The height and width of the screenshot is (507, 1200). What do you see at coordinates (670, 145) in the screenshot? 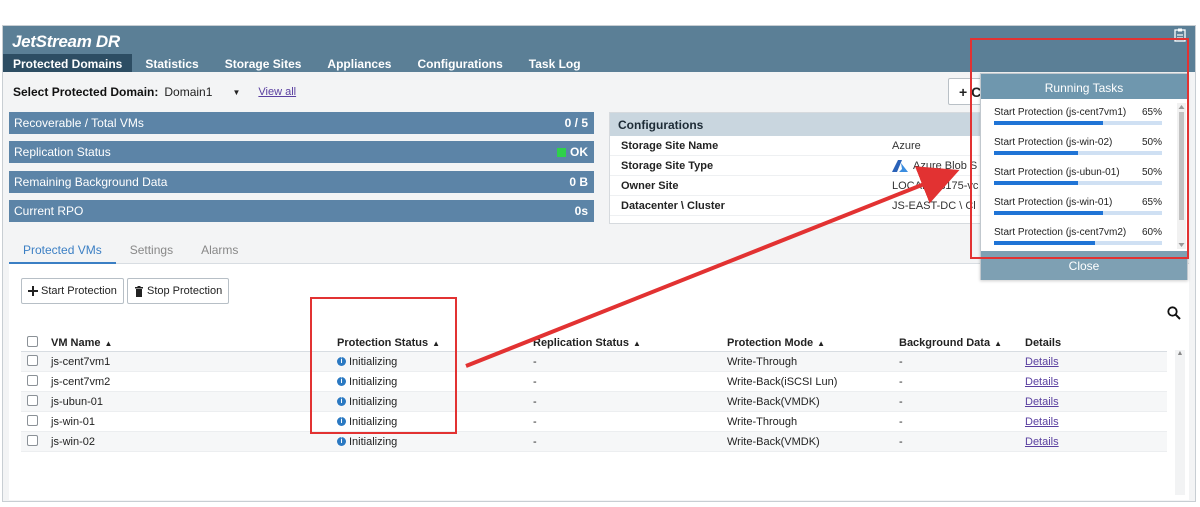
I see `config-key: Storage Site Name` at bounding box center [670, 145].